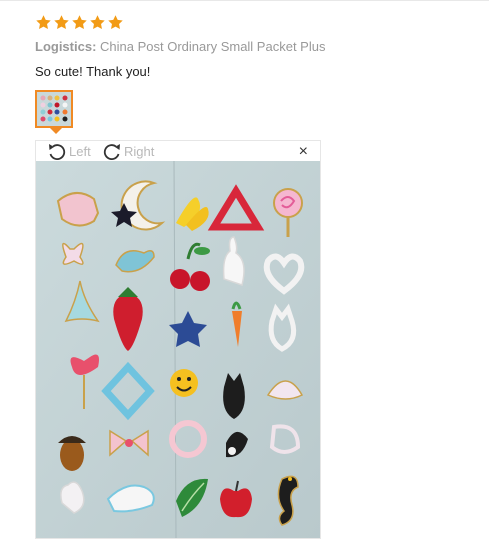 The height and width of the screenshot is (541, 489). What do you see at coordinates (178, 151) in the screenshot?
I see `viewer-toolbar: Left Right ×` at bounding box center [178, 151].